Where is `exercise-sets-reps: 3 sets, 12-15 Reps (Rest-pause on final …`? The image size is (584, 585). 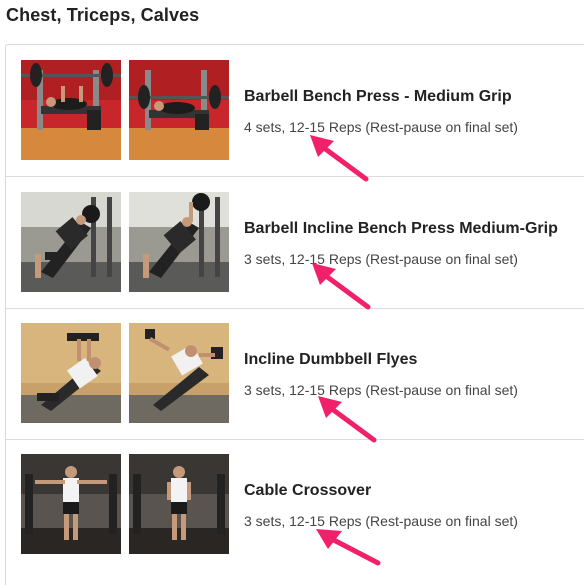 exercise-sets-reps: 3 sets, 12-15 Reps (Rest-pause on final … is located at coordinates (381, 259).